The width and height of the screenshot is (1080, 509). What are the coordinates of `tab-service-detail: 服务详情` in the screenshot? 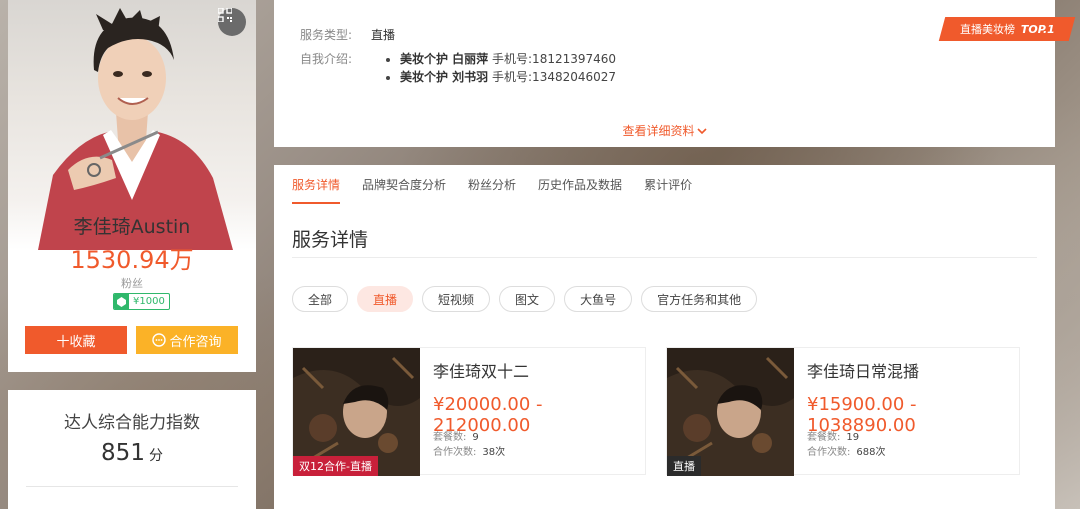 It's located at (316, 190).